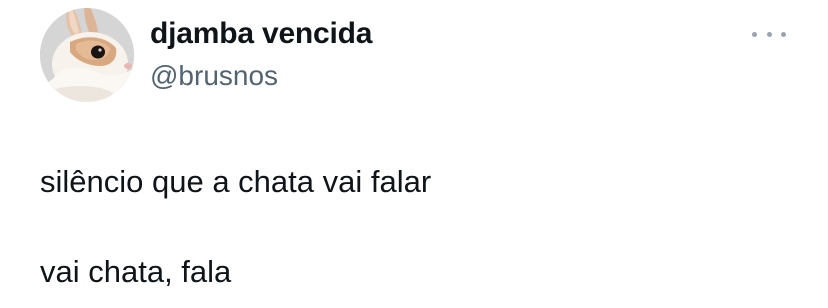  What do you see at coordinates (236, 181) in the screenshot?
I see `tweet-text-line: silêncio que a chata vai falar` at bounding box center [236, 181].